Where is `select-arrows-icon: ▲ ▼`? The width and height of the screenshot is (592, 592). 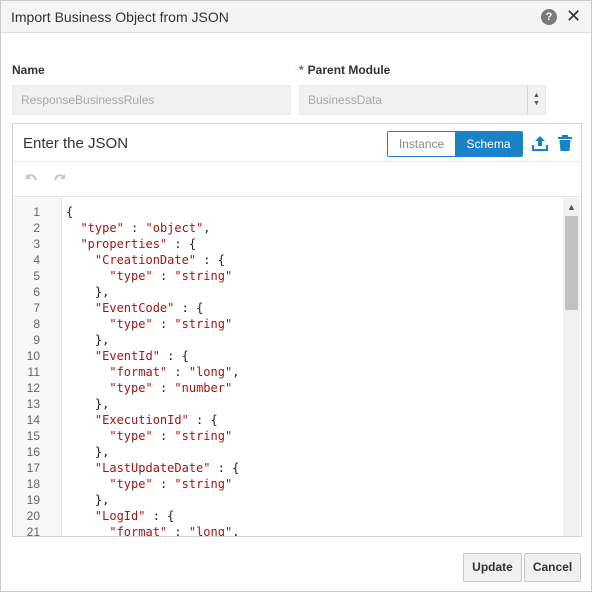 select-arrows-icon: ▲ ▼ is located at coordinates (536, 100).